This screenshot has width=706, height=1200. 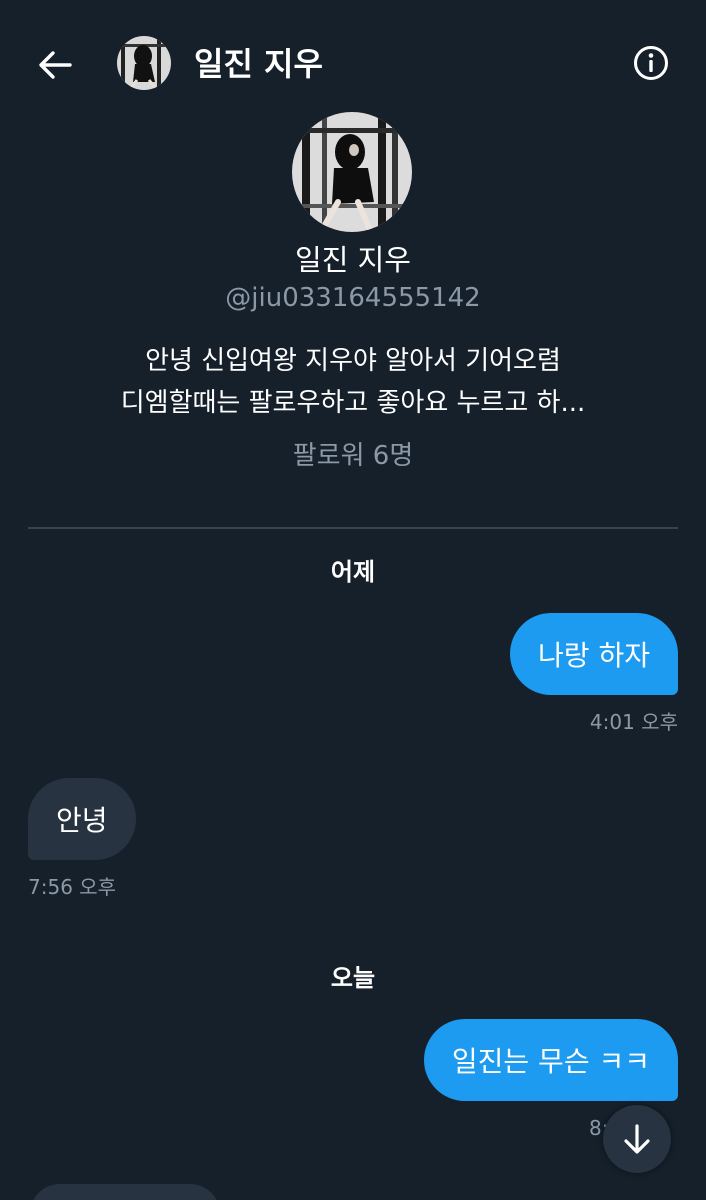 I want to click on profile-avatar, so click(x=352, y=172).